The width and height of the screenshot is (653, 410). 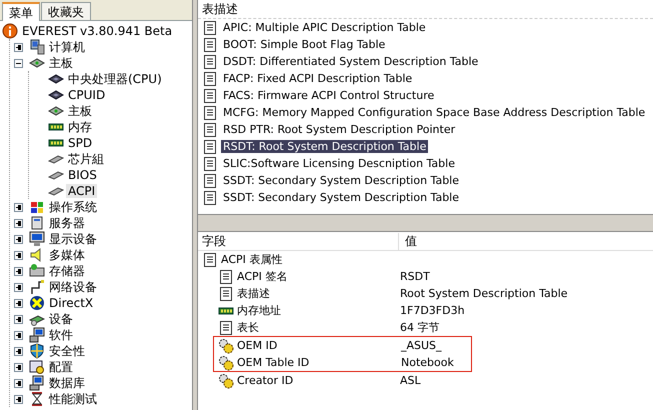 What do you see at coordinates (298, 241) in the screenshot?
I see `column-header: 字段` at bounding box center [298, 241].